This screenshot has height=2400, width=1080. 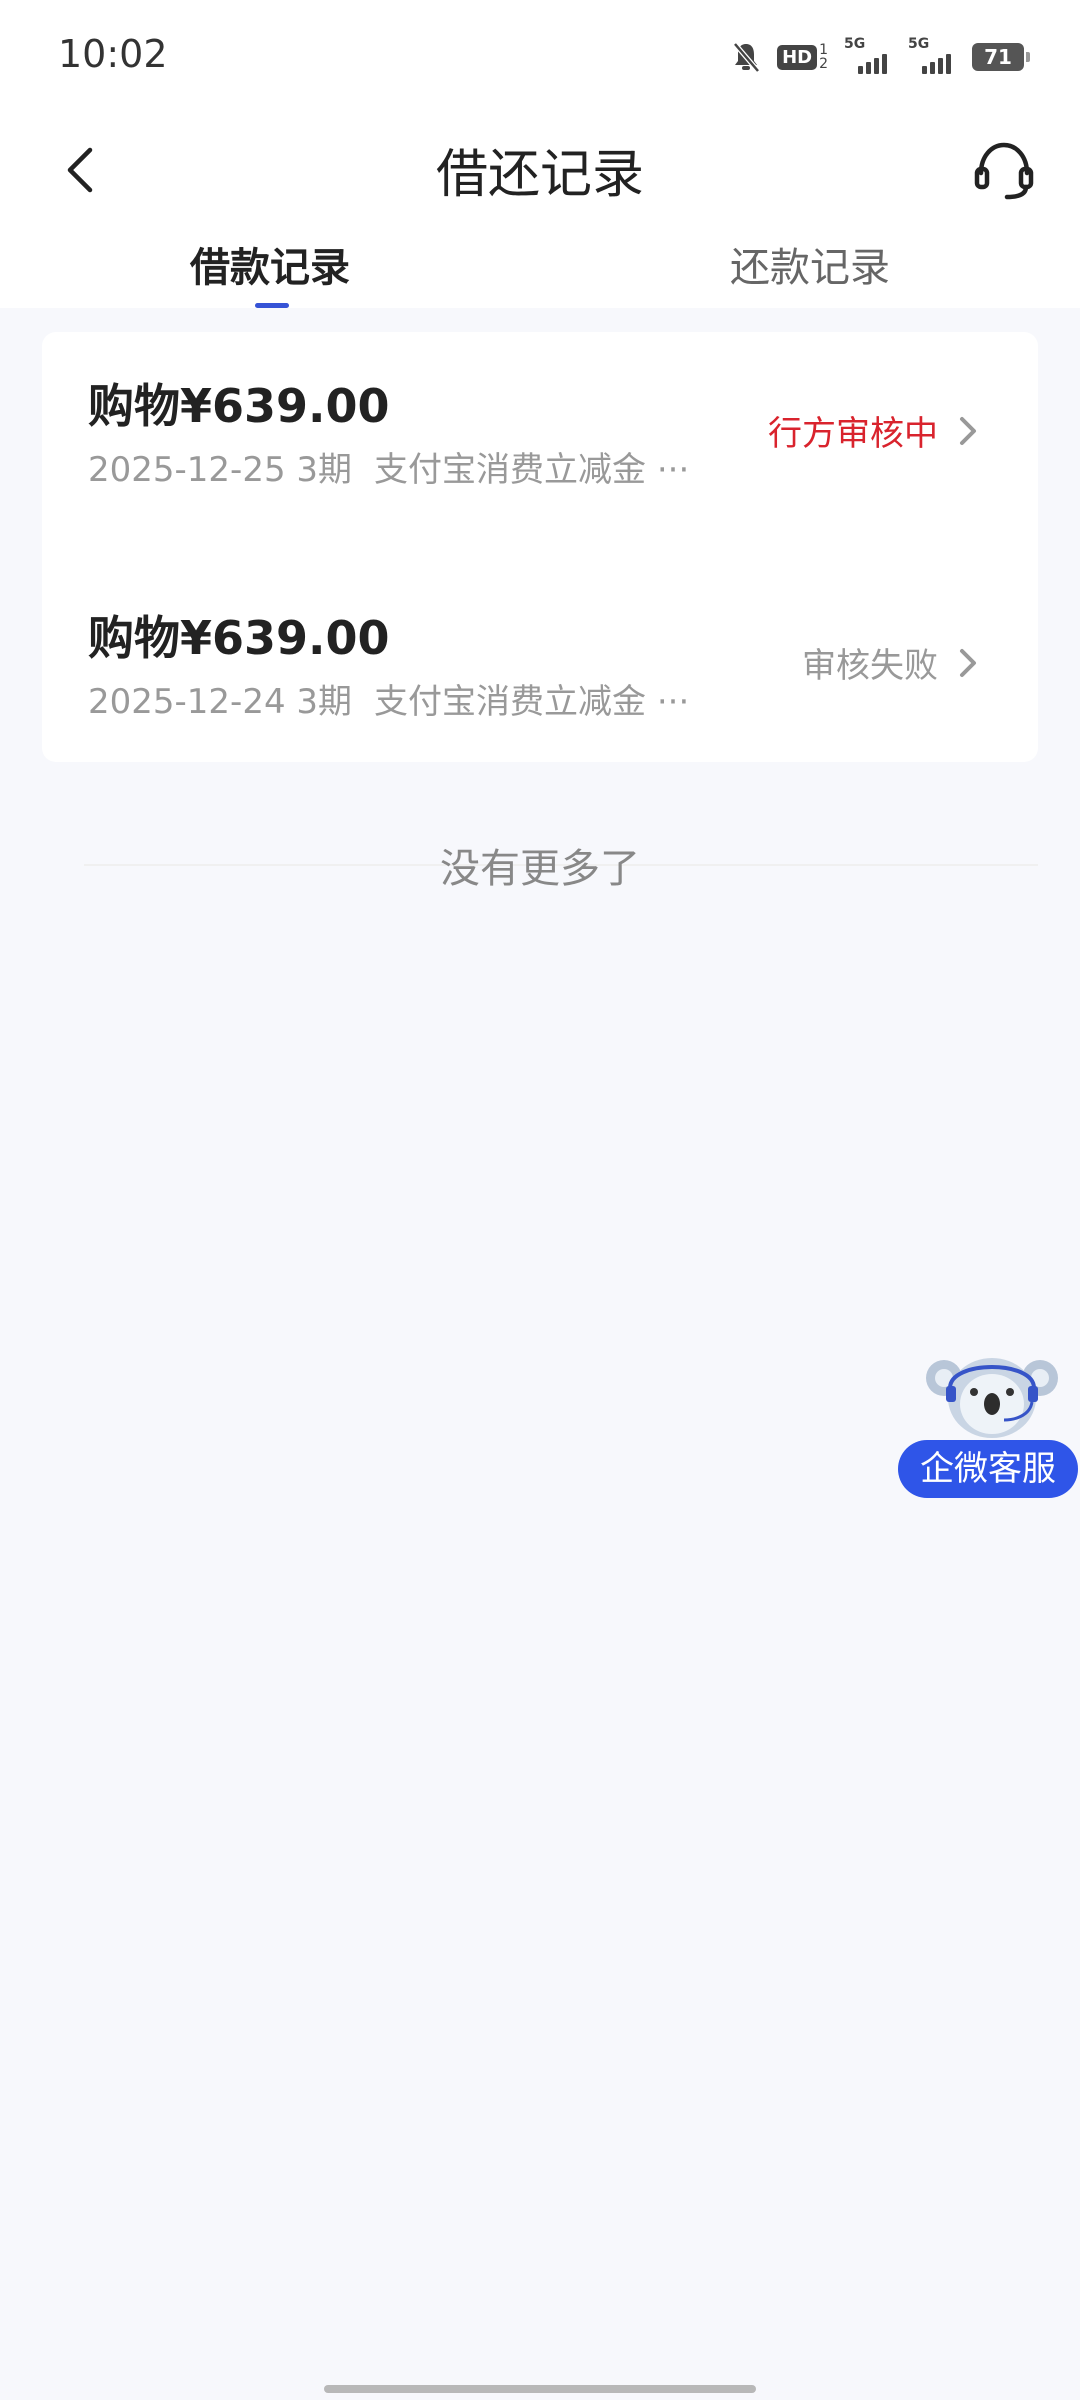 I want to click on record-tabs: 借款记录 还款记录, so click(x=540, y=270).